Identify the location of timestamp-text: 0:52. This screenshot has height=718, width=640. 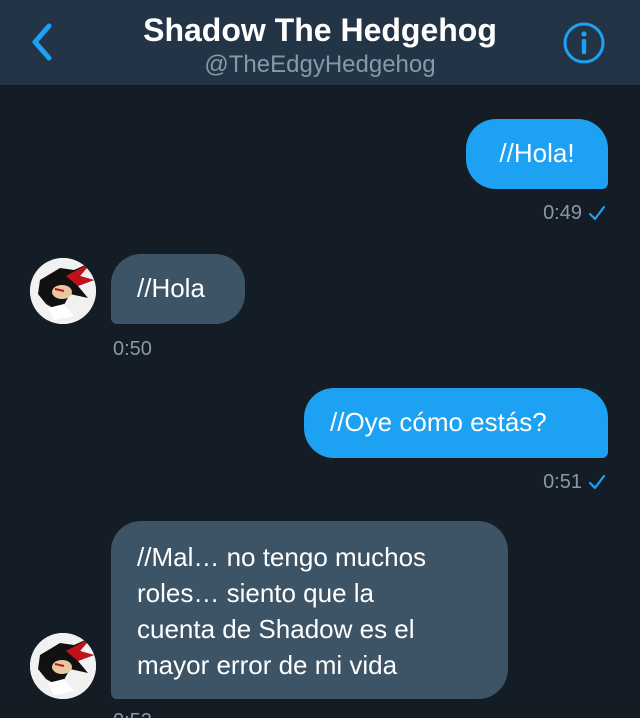
(132, 713).